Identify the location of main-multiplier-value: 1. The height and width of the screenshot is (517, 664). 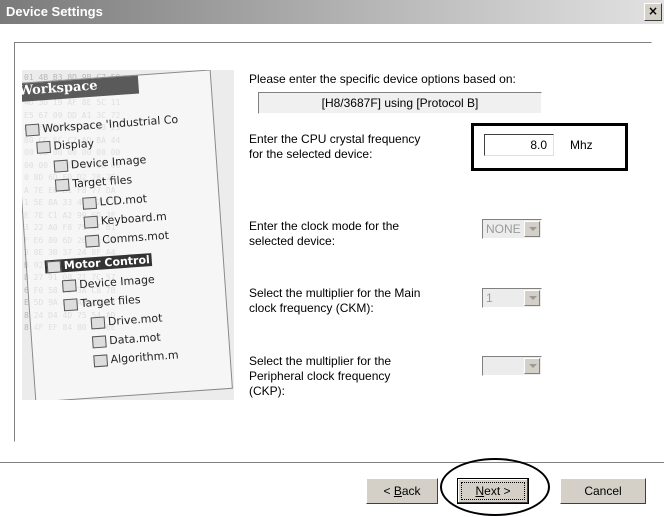
(489, 298).